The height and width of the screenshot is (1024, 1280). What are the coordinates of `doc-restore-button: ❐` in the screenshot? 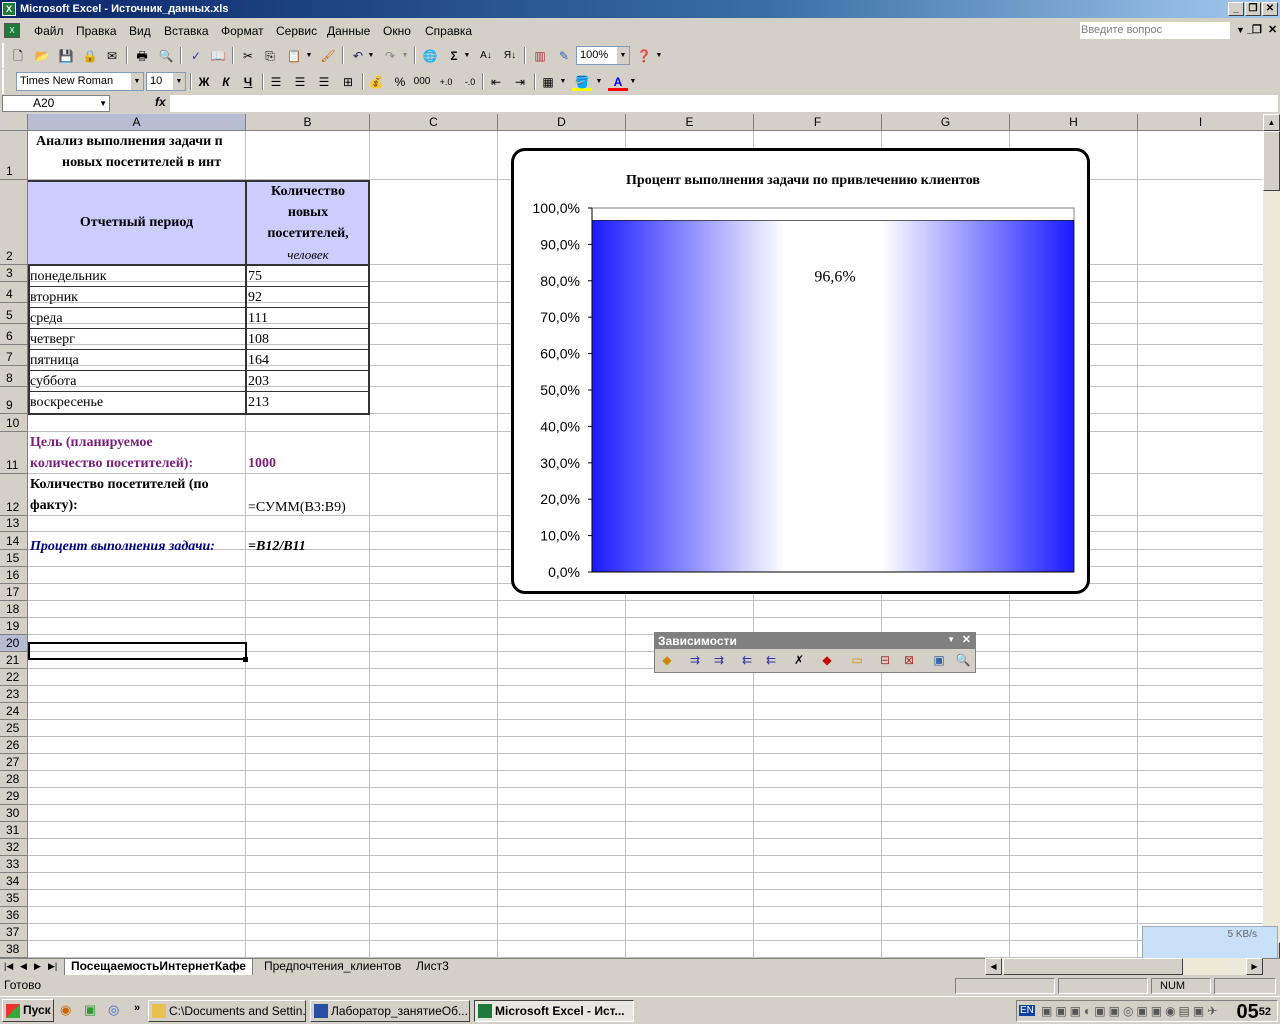 It's located at (1257, 29).